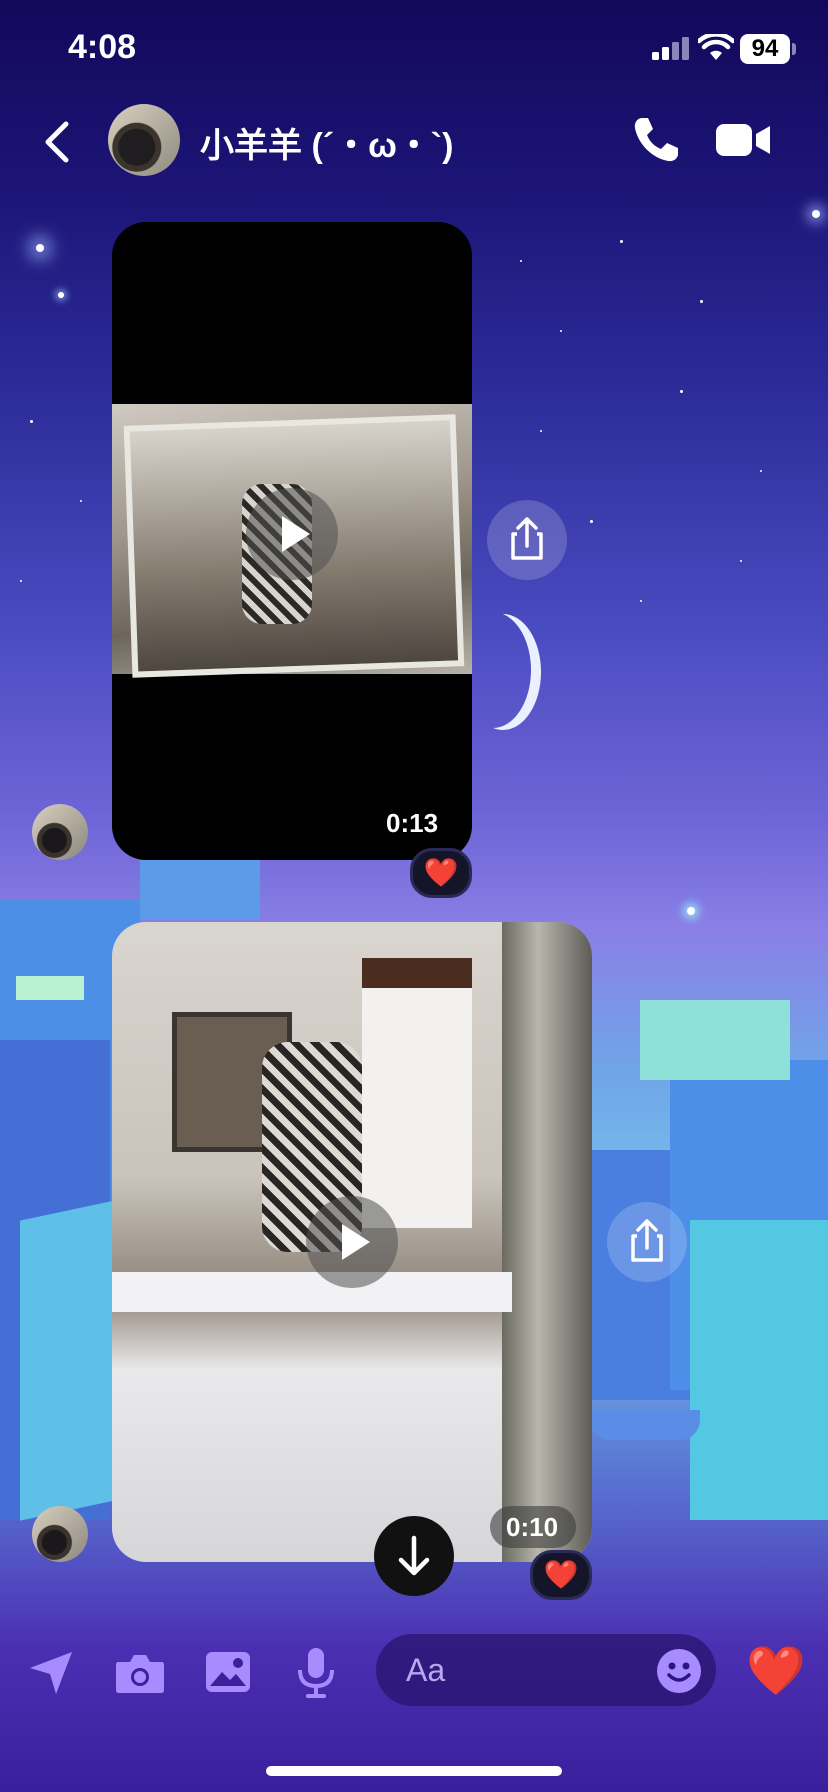 This screenshot has width=828, height=1792. Describe the element at coordinates (672, 49) in the screenshot. I see `cellular-signal-icon` at that location.